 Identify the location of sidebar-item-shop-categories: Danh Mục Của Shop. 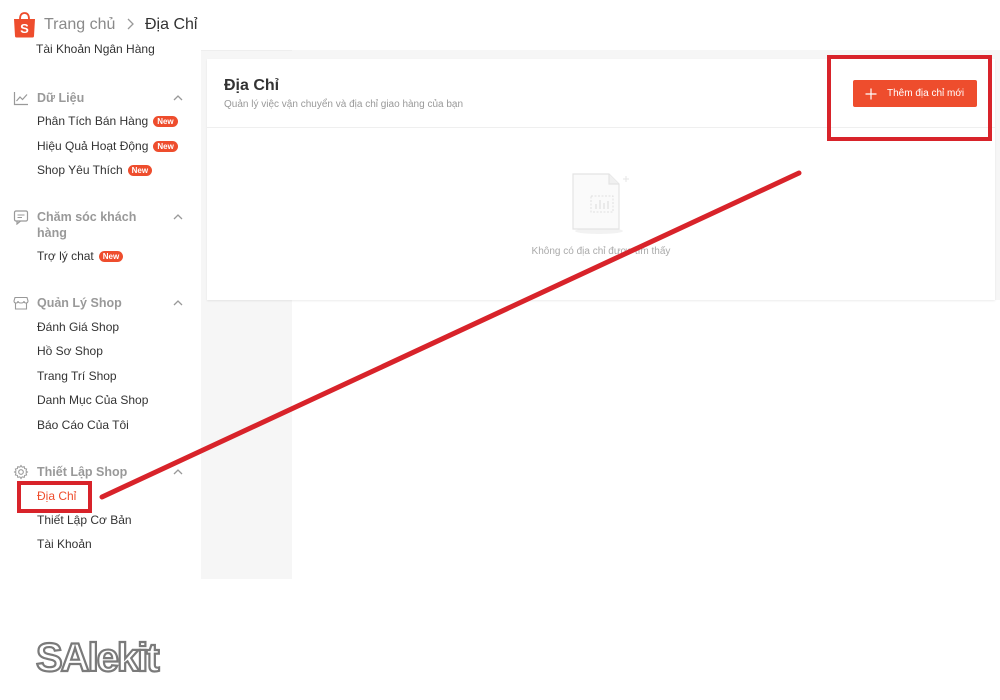
(92, 400).